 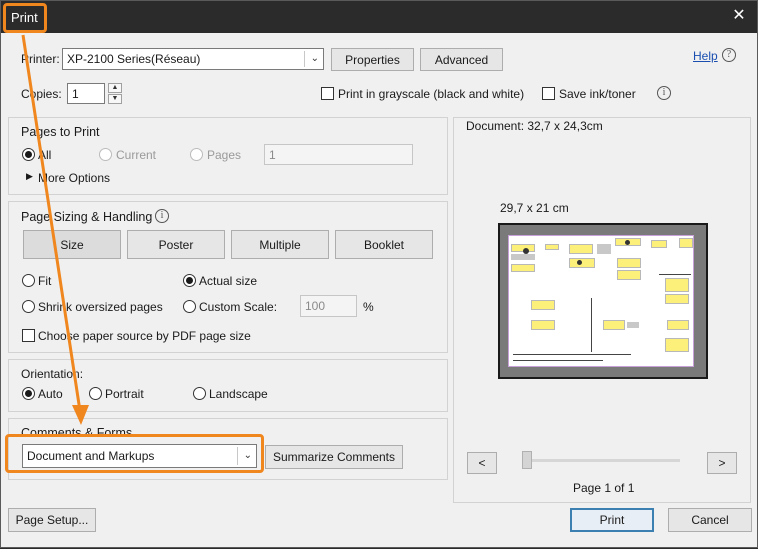 I want to click on copies-up-icon: ▲, so click(x=115, y=88).